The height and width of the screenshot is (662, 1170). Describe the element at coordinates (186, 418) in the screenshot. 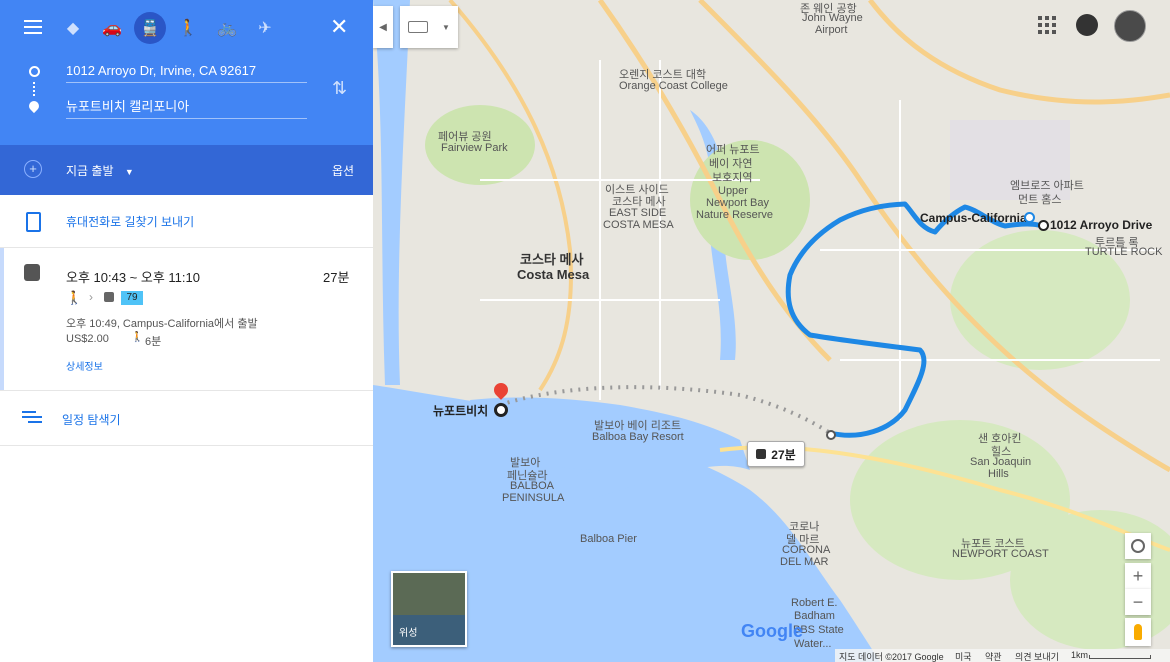

I see `schedule-explorer-row: 일정 탐색기` at that location.